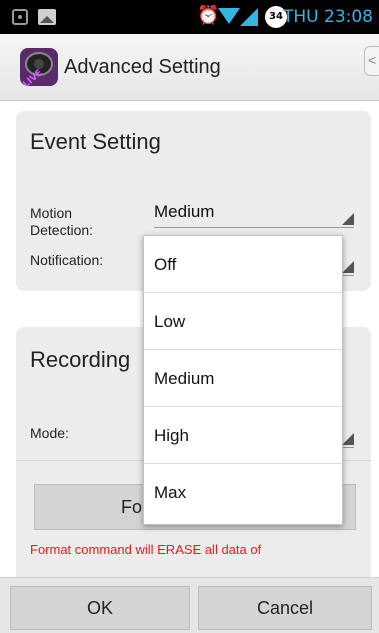  What do you see at coordinates (142, 67) in the screenshot?
I see `page-title: Advanced Setting` at bounding box center [142, 67].